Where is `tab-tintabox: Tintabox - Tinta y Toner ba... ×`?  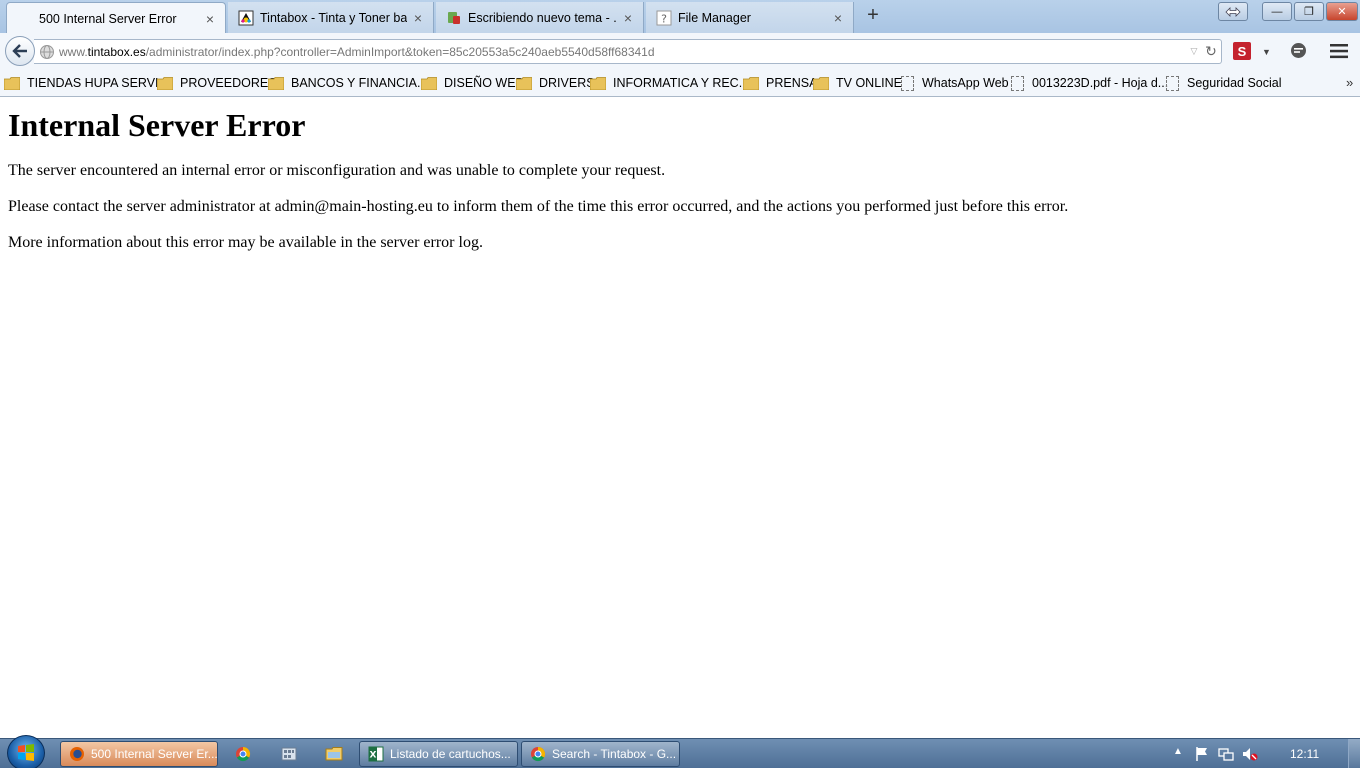
tab-tintabox: Tintabox - Tinta y Toner ba... × is located at coordinates (331, 17).